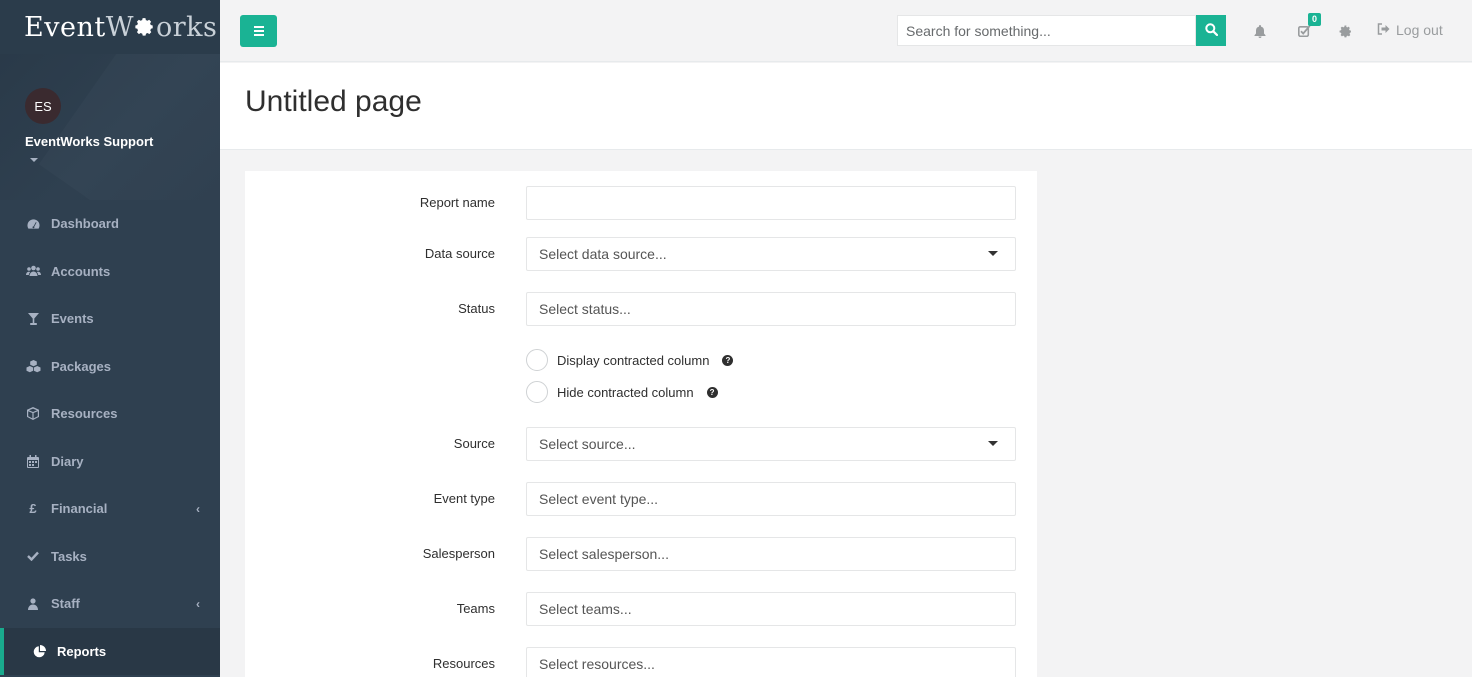  What do you see at coordinates (39, 651) in the screenshot?
I see `pie-chart-icon` at bounding box center [39, 651].